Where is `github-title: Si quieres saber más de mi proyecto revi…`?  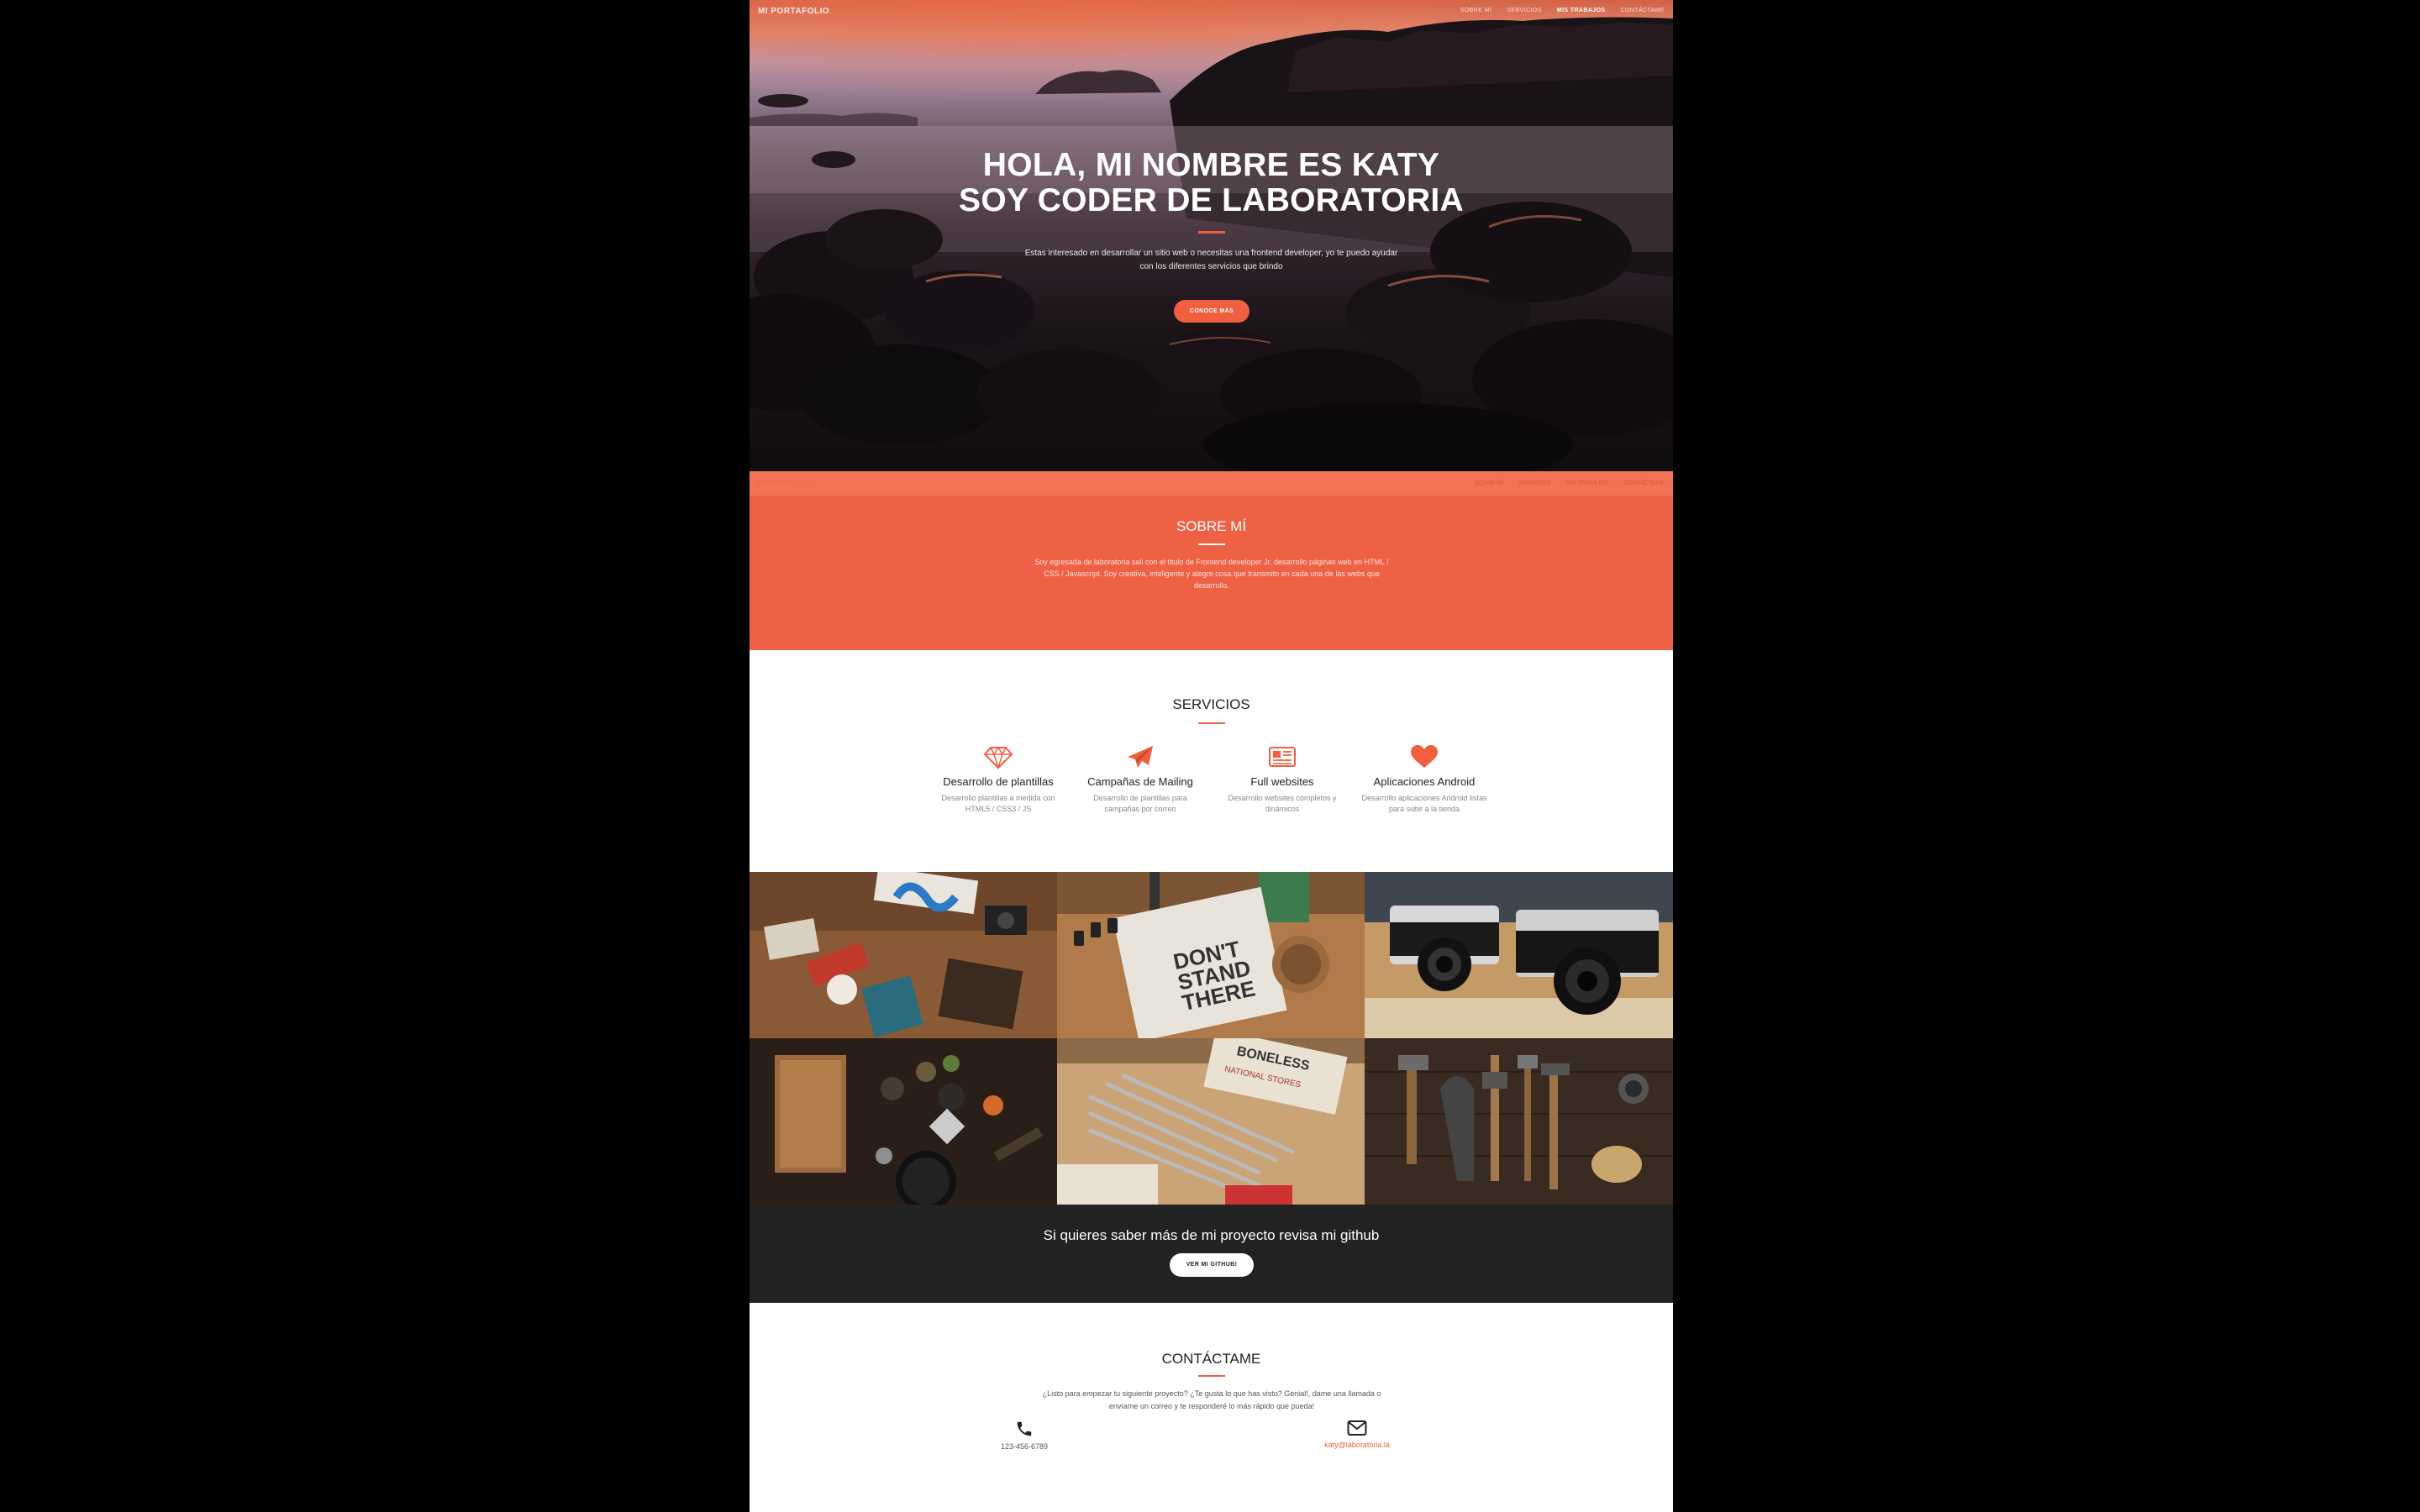 github-title: Si quieres saber más de mi proyecto revi… is located at coordinates (1211, 1235).